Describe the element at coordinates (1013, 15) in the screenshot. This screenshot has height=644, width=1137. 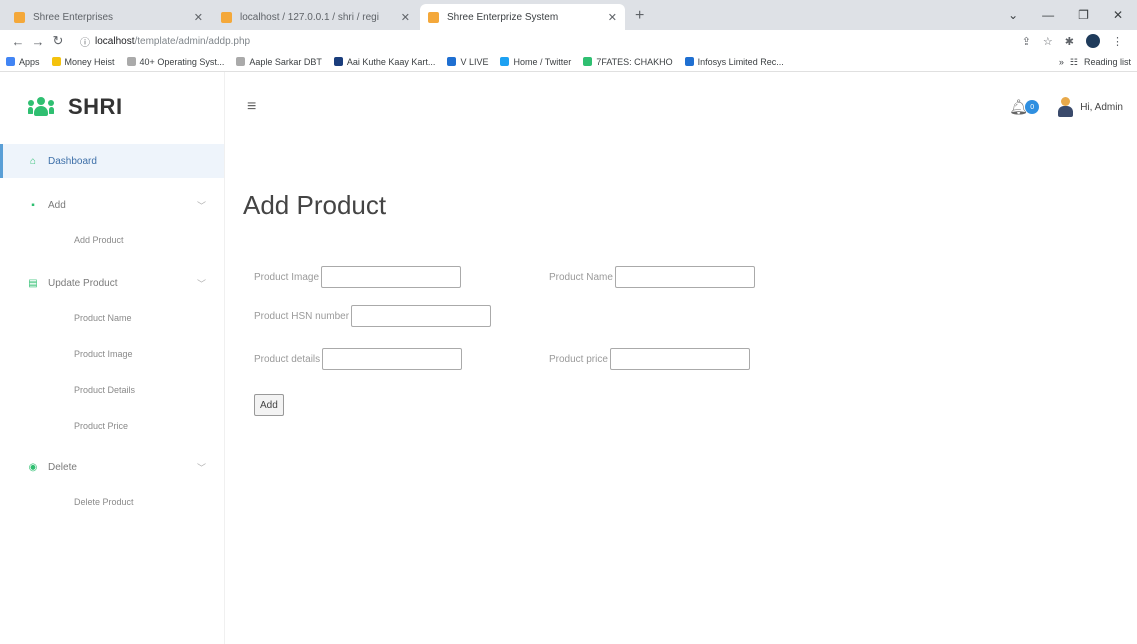
I see `tab-search-icon: ⌄` at that location.